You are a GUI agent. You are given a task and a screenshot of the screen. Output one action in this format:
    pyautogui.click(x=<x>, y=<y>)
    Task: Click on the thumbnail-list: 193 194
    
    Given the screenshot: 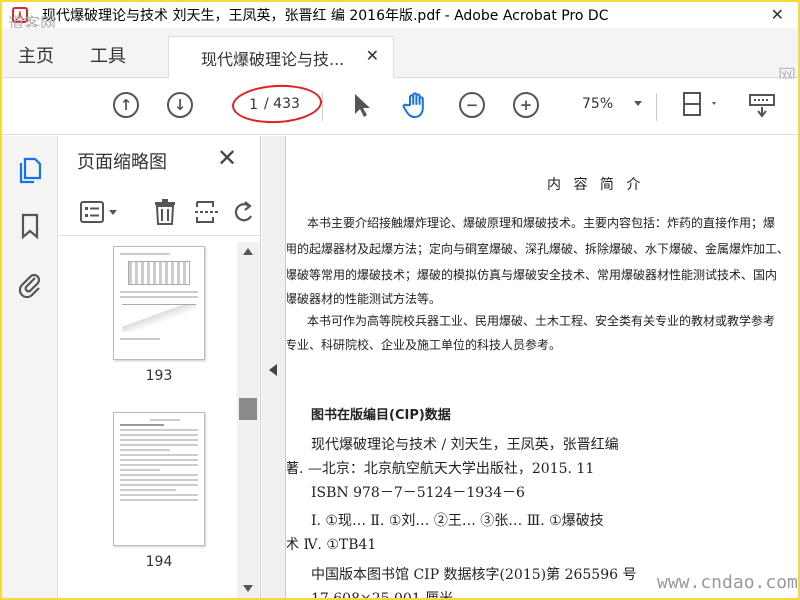 What is the action you would take?
    pyautogui.click(x=148, y=420)
    